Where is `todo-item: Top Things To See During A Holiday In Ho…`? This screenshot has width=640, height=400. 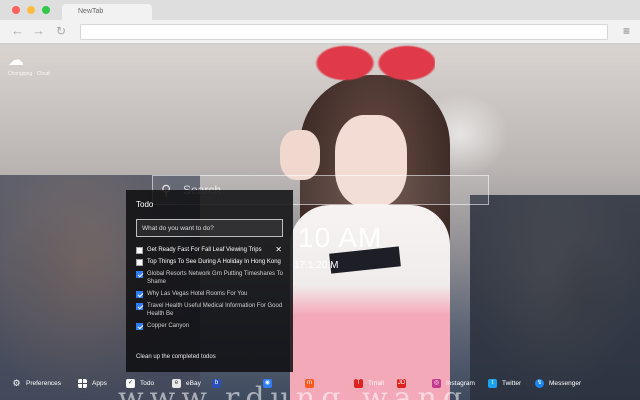 todo-item: Top Things To See During A Holiday In Ho… is located at coordinates (211, 262).